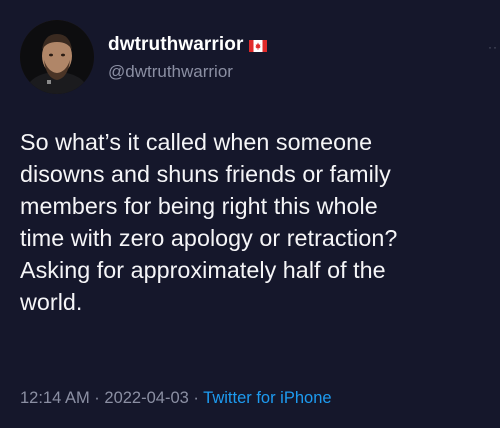  I want to click on avatar, so click(57, 57).